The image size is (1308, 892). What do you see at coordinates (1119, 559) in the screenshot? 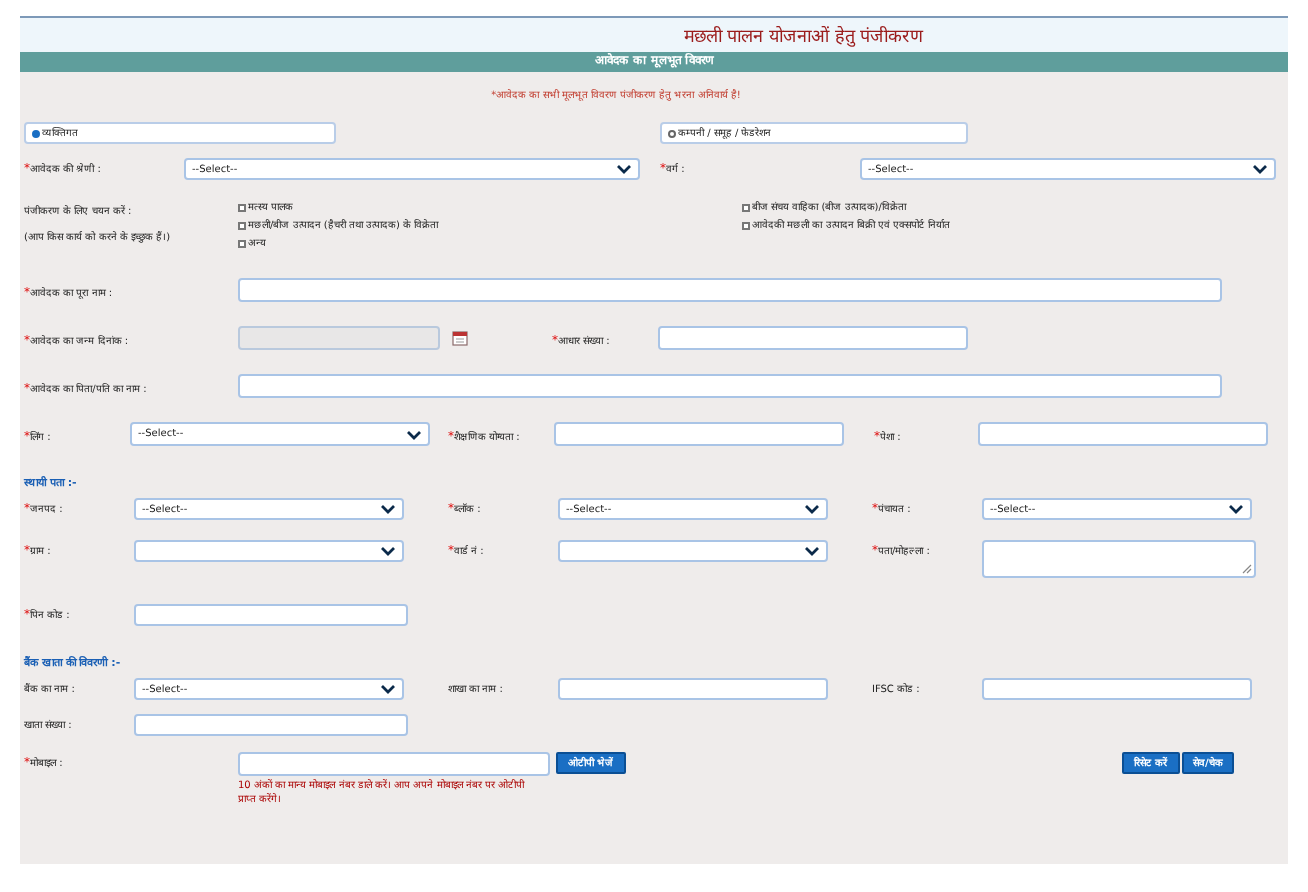
I see `textarea-field` at bounding box center [1119, 559].